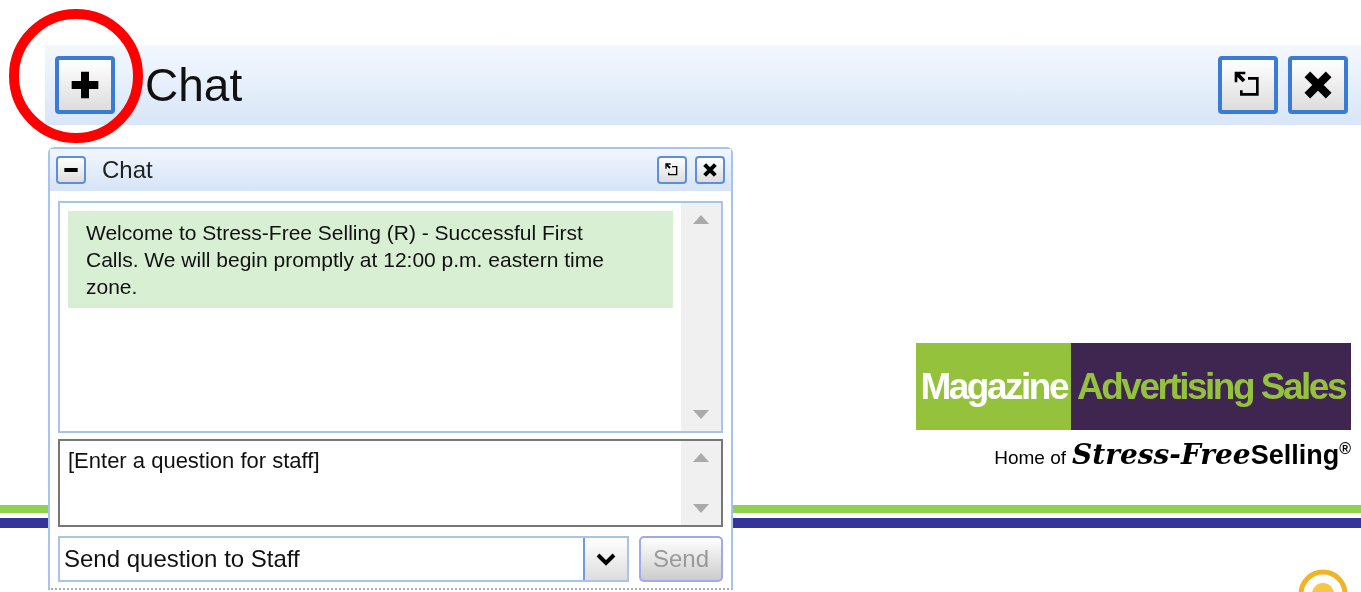  I want to click on recipient-dropdown: Send question to Staff, so click(343, 559).